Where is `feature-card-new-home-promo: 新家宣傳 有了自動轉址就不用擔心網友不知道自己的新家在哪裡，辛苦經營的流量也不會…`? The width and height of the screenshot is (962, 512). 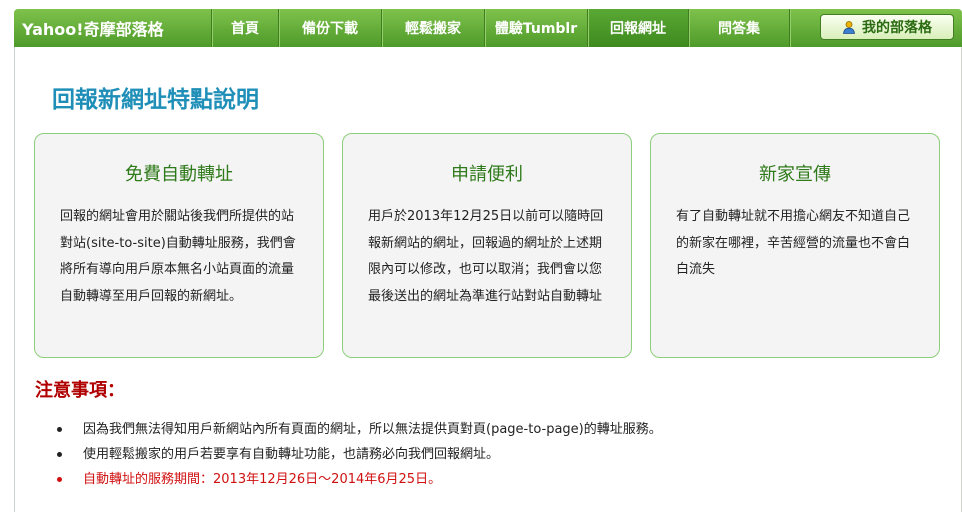
feature-card-new-home-promo: 新家宣傳 有了自動轉址就不用擔心網友不知道自己的新家在哪裡，辛苦經營的流量也不會… is located at coordinates (795, 245).